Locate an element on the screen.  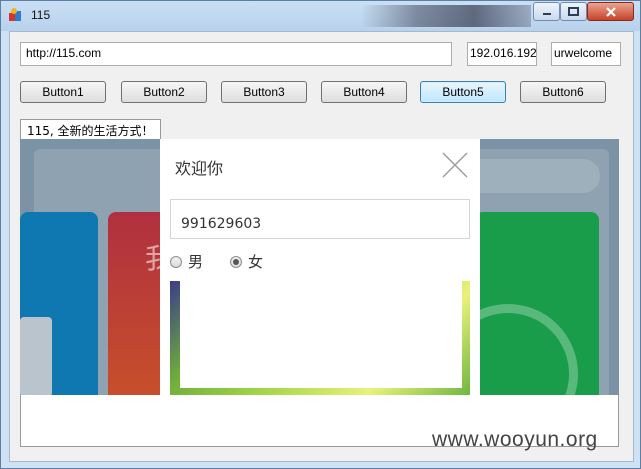
radio-female-label: 女 is located at coordinates (256, 262).